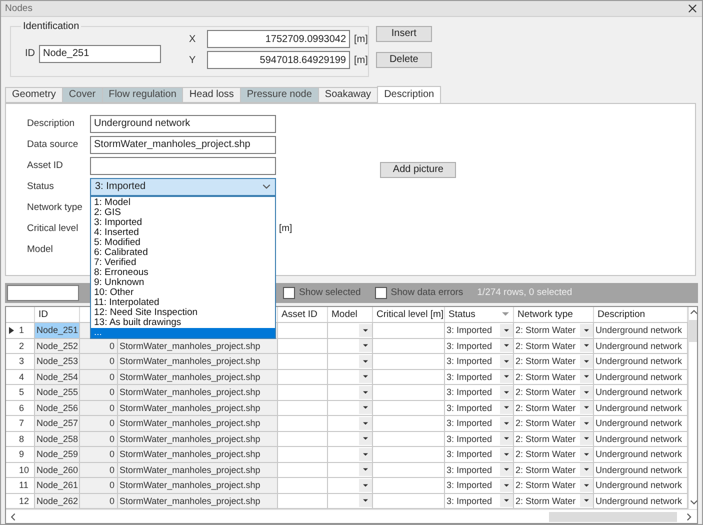 The height and width of the screenshot is (525, 703). What do you see at coordinates (100, 53) in the screenshot?
I see `id-field: Node_251` at bounding box center [100, 53].